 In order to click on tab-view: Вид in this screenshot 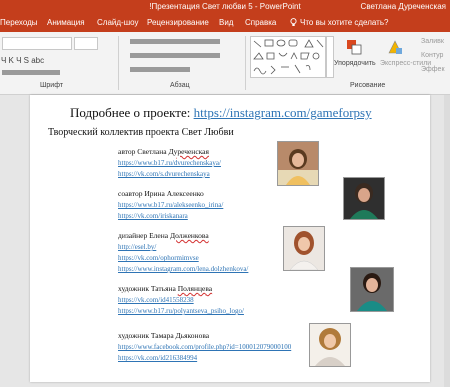, I will do `click(226, 22)`.